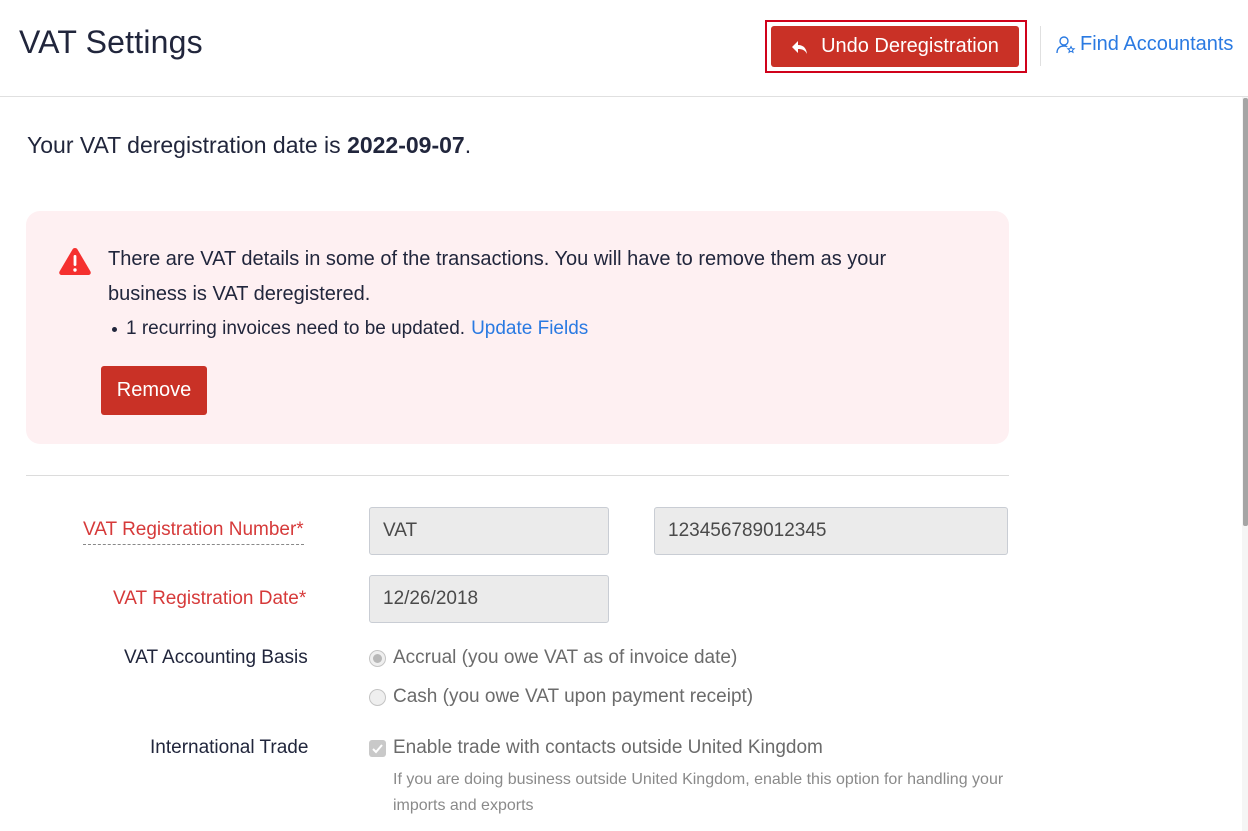  Describe the element at coordinates (565, 657) in the screenshot. I see `accrual-radio-label: Accrual (you owe VAT as of invoice date)` at that location.